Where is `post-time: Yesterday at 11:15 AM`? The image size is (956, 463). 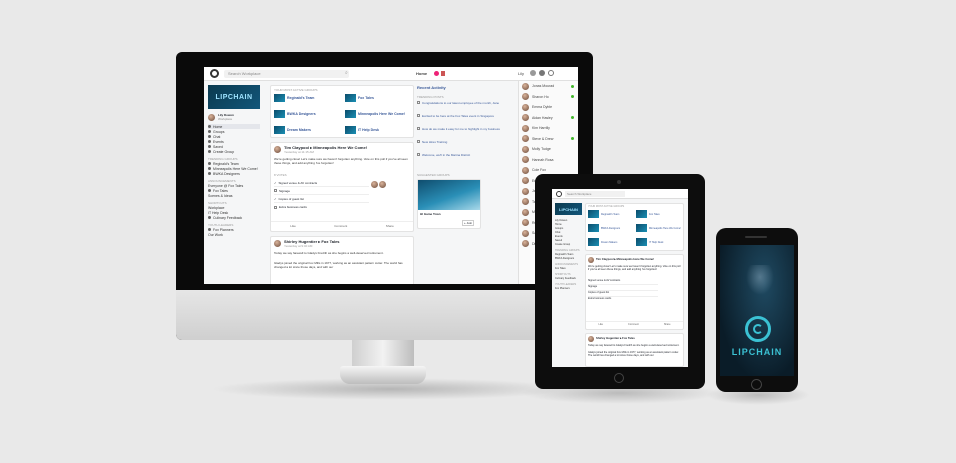
post-time: Yesterday at 11:15 AM is located at coordinates (299, 152).